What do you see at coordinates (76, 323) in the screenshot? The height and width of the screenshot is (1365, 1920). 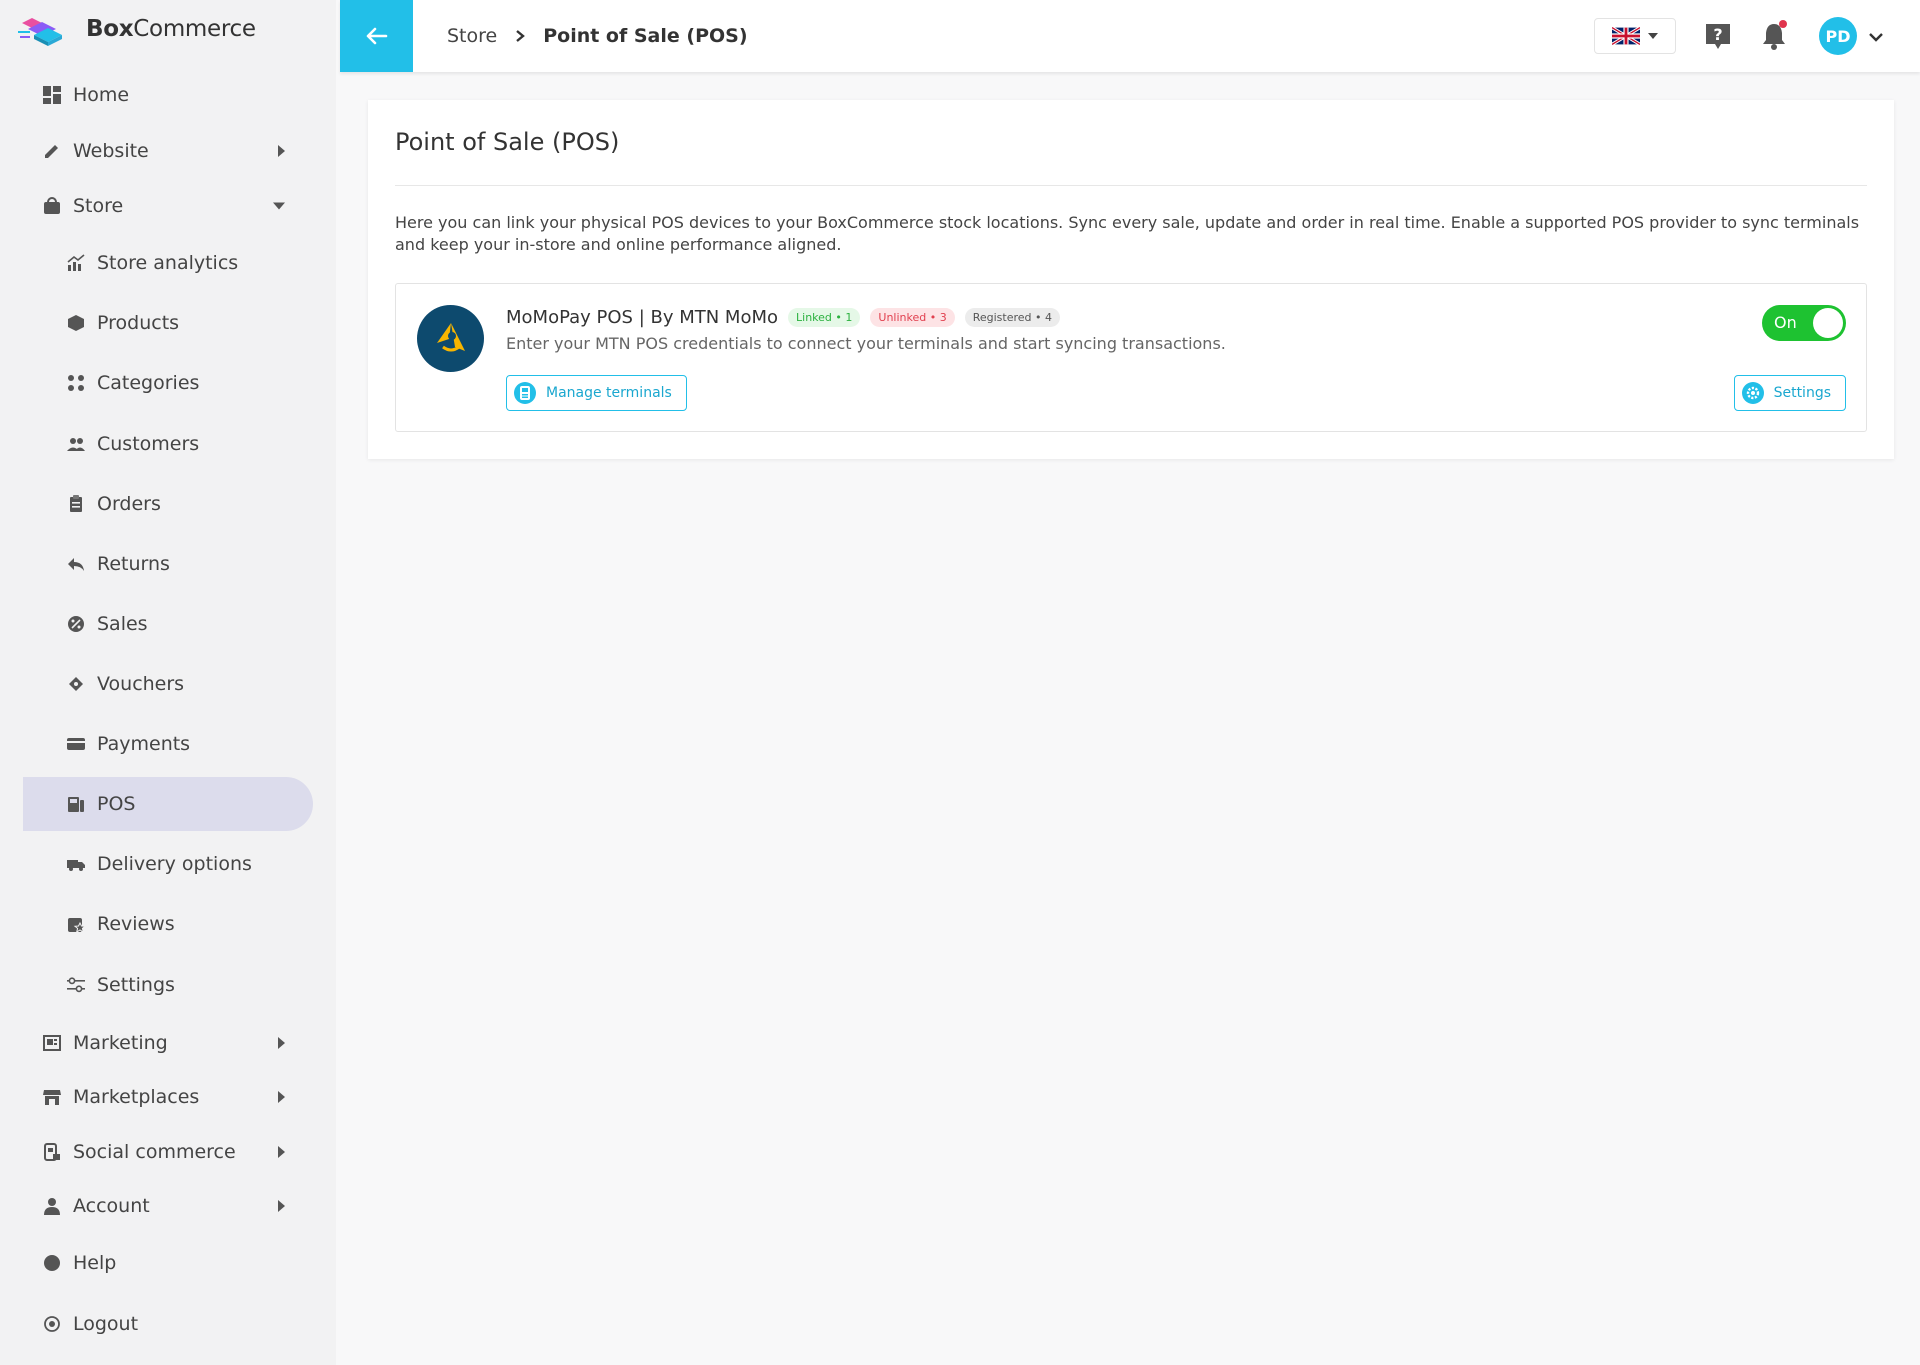 I see `box-icon` at bounding box center [76, 323].